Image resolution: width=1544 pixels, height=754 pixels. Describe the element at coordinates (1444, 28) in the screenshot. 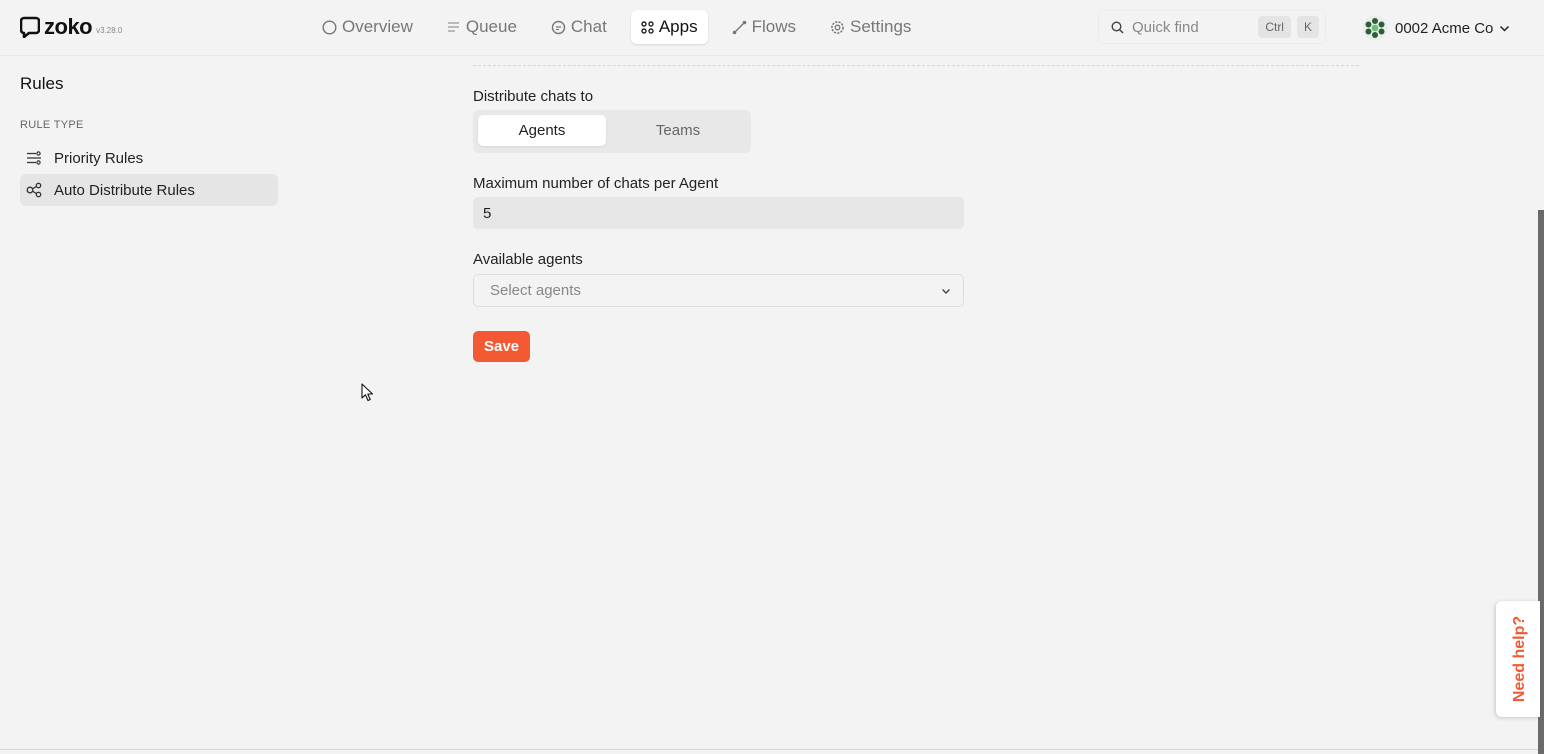

I see `account-name: 0002 Acme Co` at that location.